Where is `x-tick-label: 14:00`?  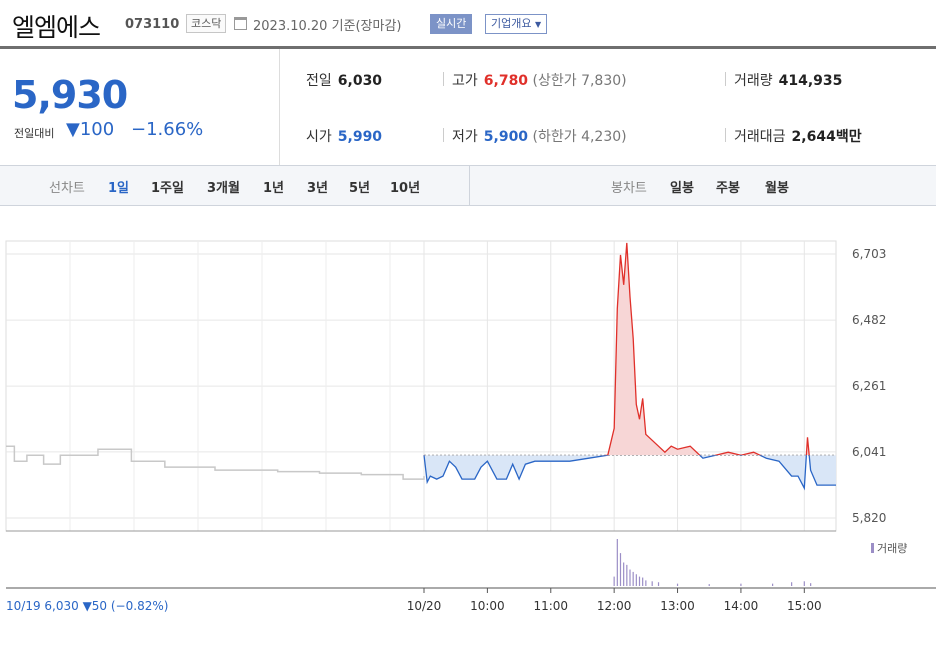 x-tick-label: 14:00 is located at coordinates (741, 606).